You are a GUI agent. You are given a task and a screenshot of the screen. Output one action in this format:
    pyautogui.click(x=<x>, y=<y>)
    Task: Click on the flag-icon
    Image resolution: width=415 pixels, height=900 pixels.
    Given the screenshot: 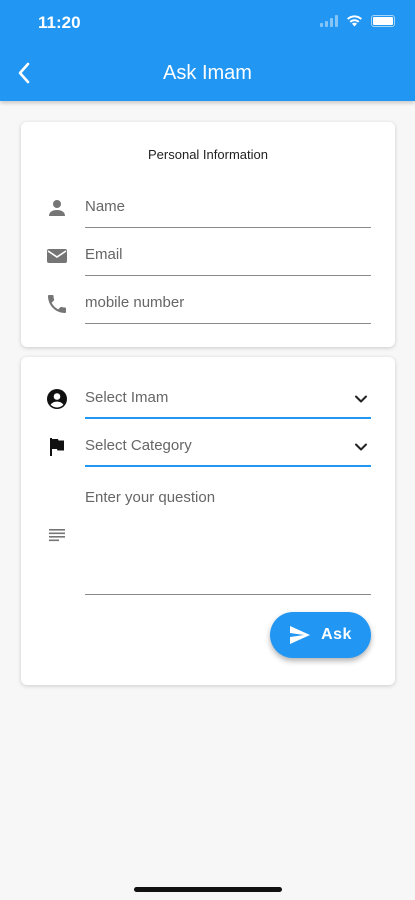 What is the action you would take?
    pyautogui.click(x=57, y=447)
    